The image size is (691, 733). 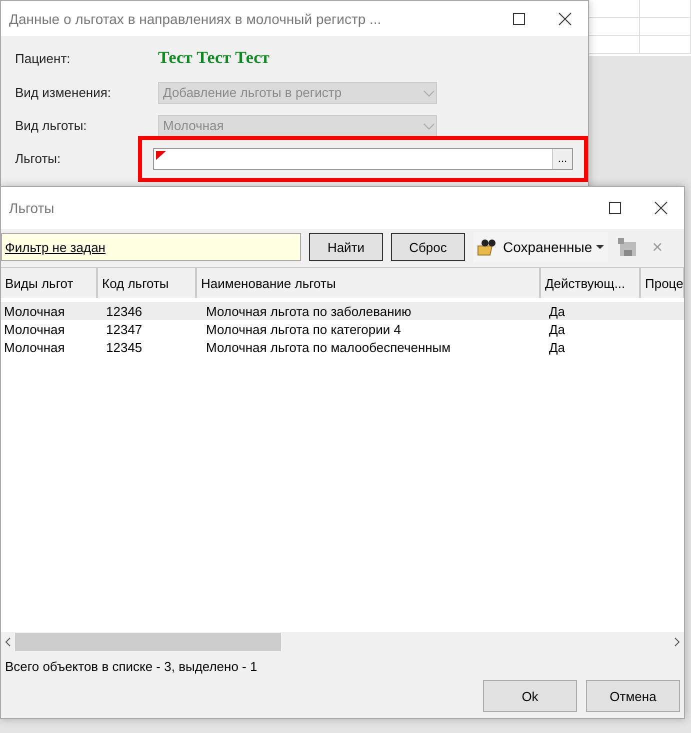 What do you see at coordinates (147, 283) in the screenshot?
I see `column-header: Код льготы` at bounding box center [147, 283].